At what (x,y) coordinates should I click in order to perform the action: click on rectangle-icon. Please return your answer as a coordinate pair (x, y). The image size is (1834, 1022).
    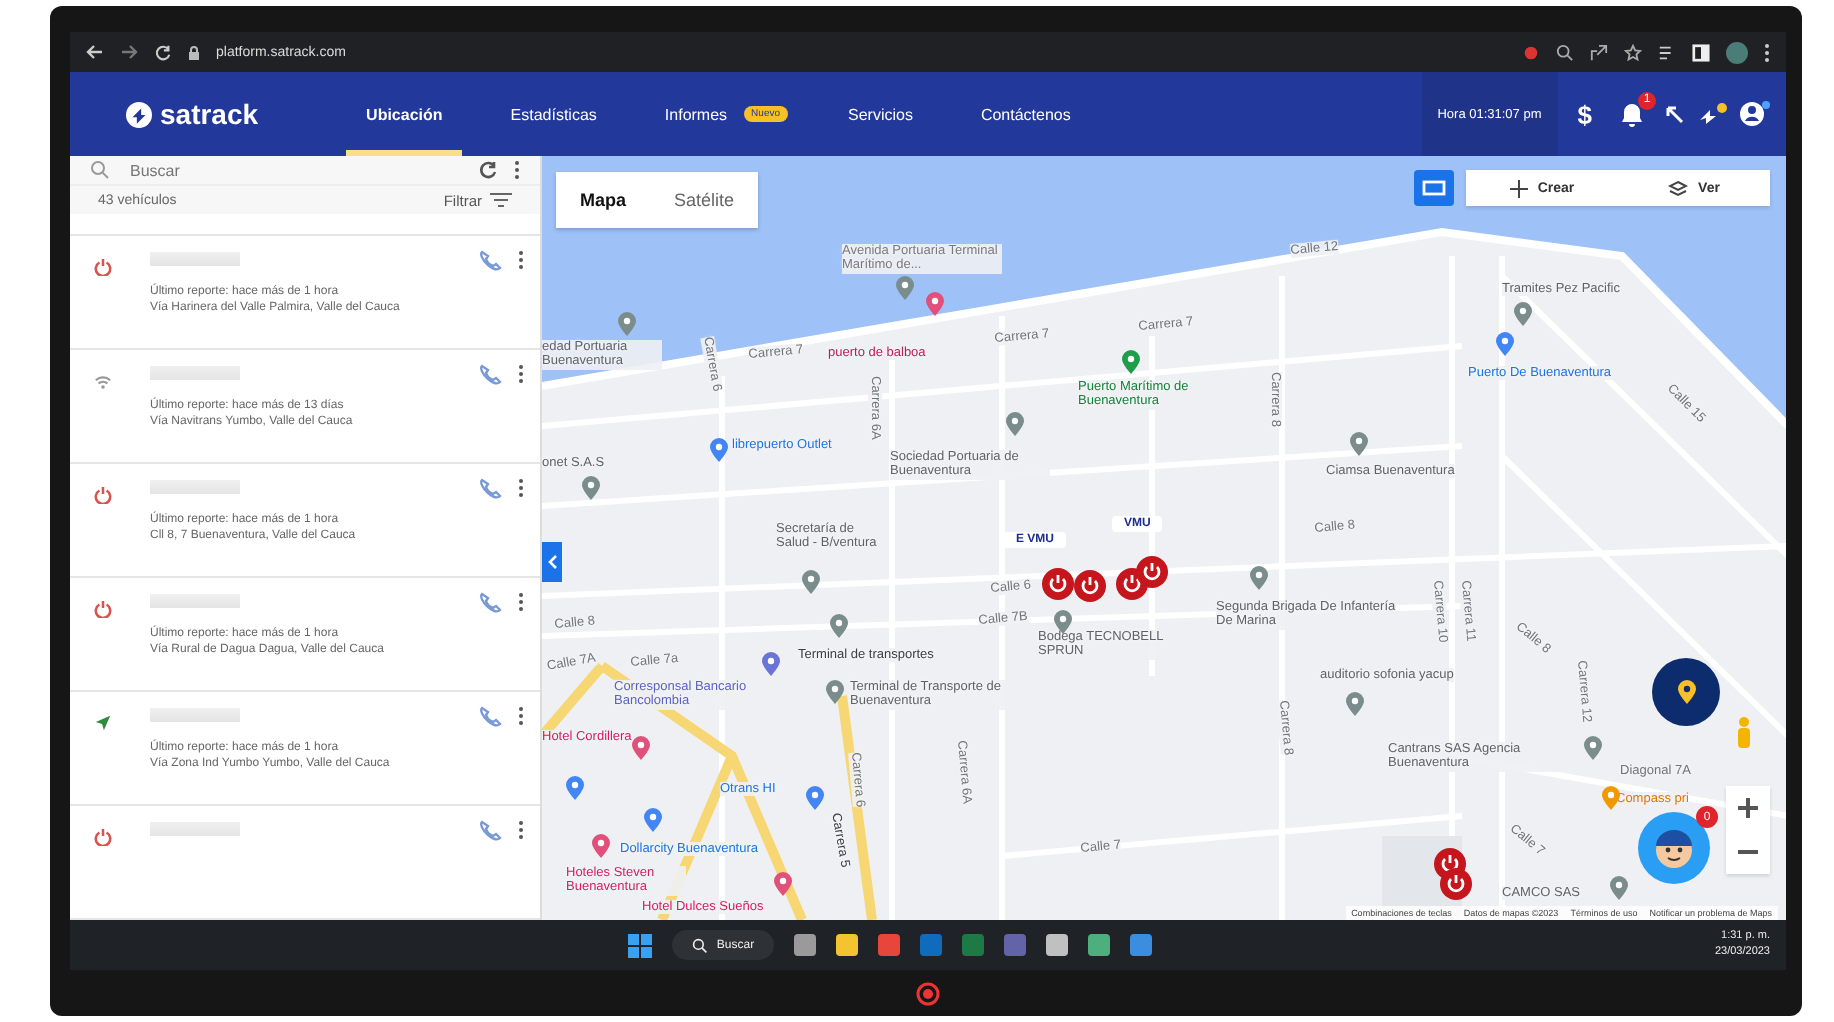
    Looking at the image, I should click on (1434, 188).